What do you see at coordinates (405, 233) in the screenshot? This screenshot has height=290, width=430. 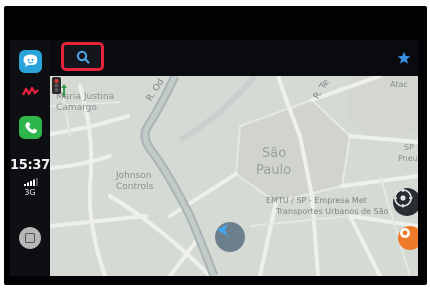 I see `report-icon` at bounding box center [405, 233].